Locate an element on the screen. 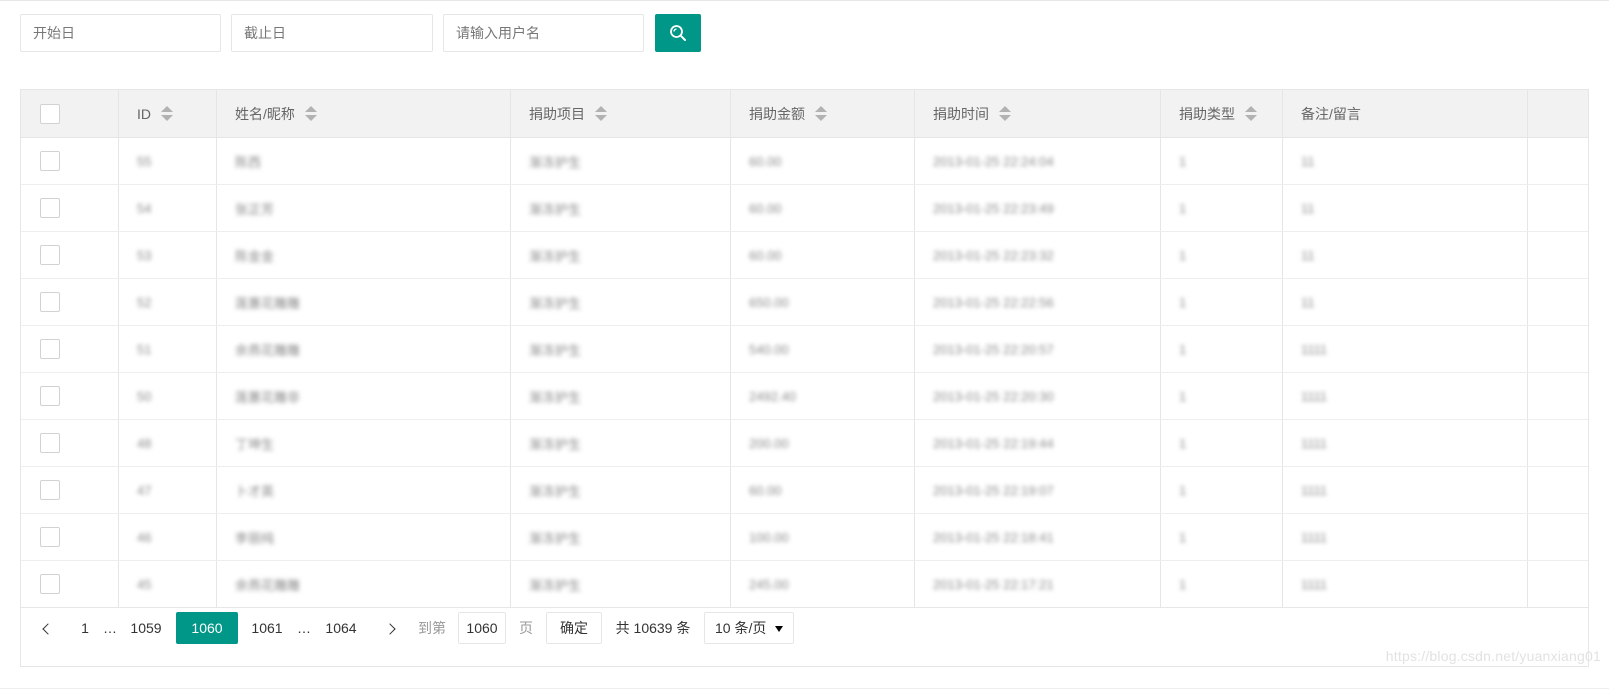 The height and width of the screenshot is (692, 1609). search-button is located at coordinates (678, 33).